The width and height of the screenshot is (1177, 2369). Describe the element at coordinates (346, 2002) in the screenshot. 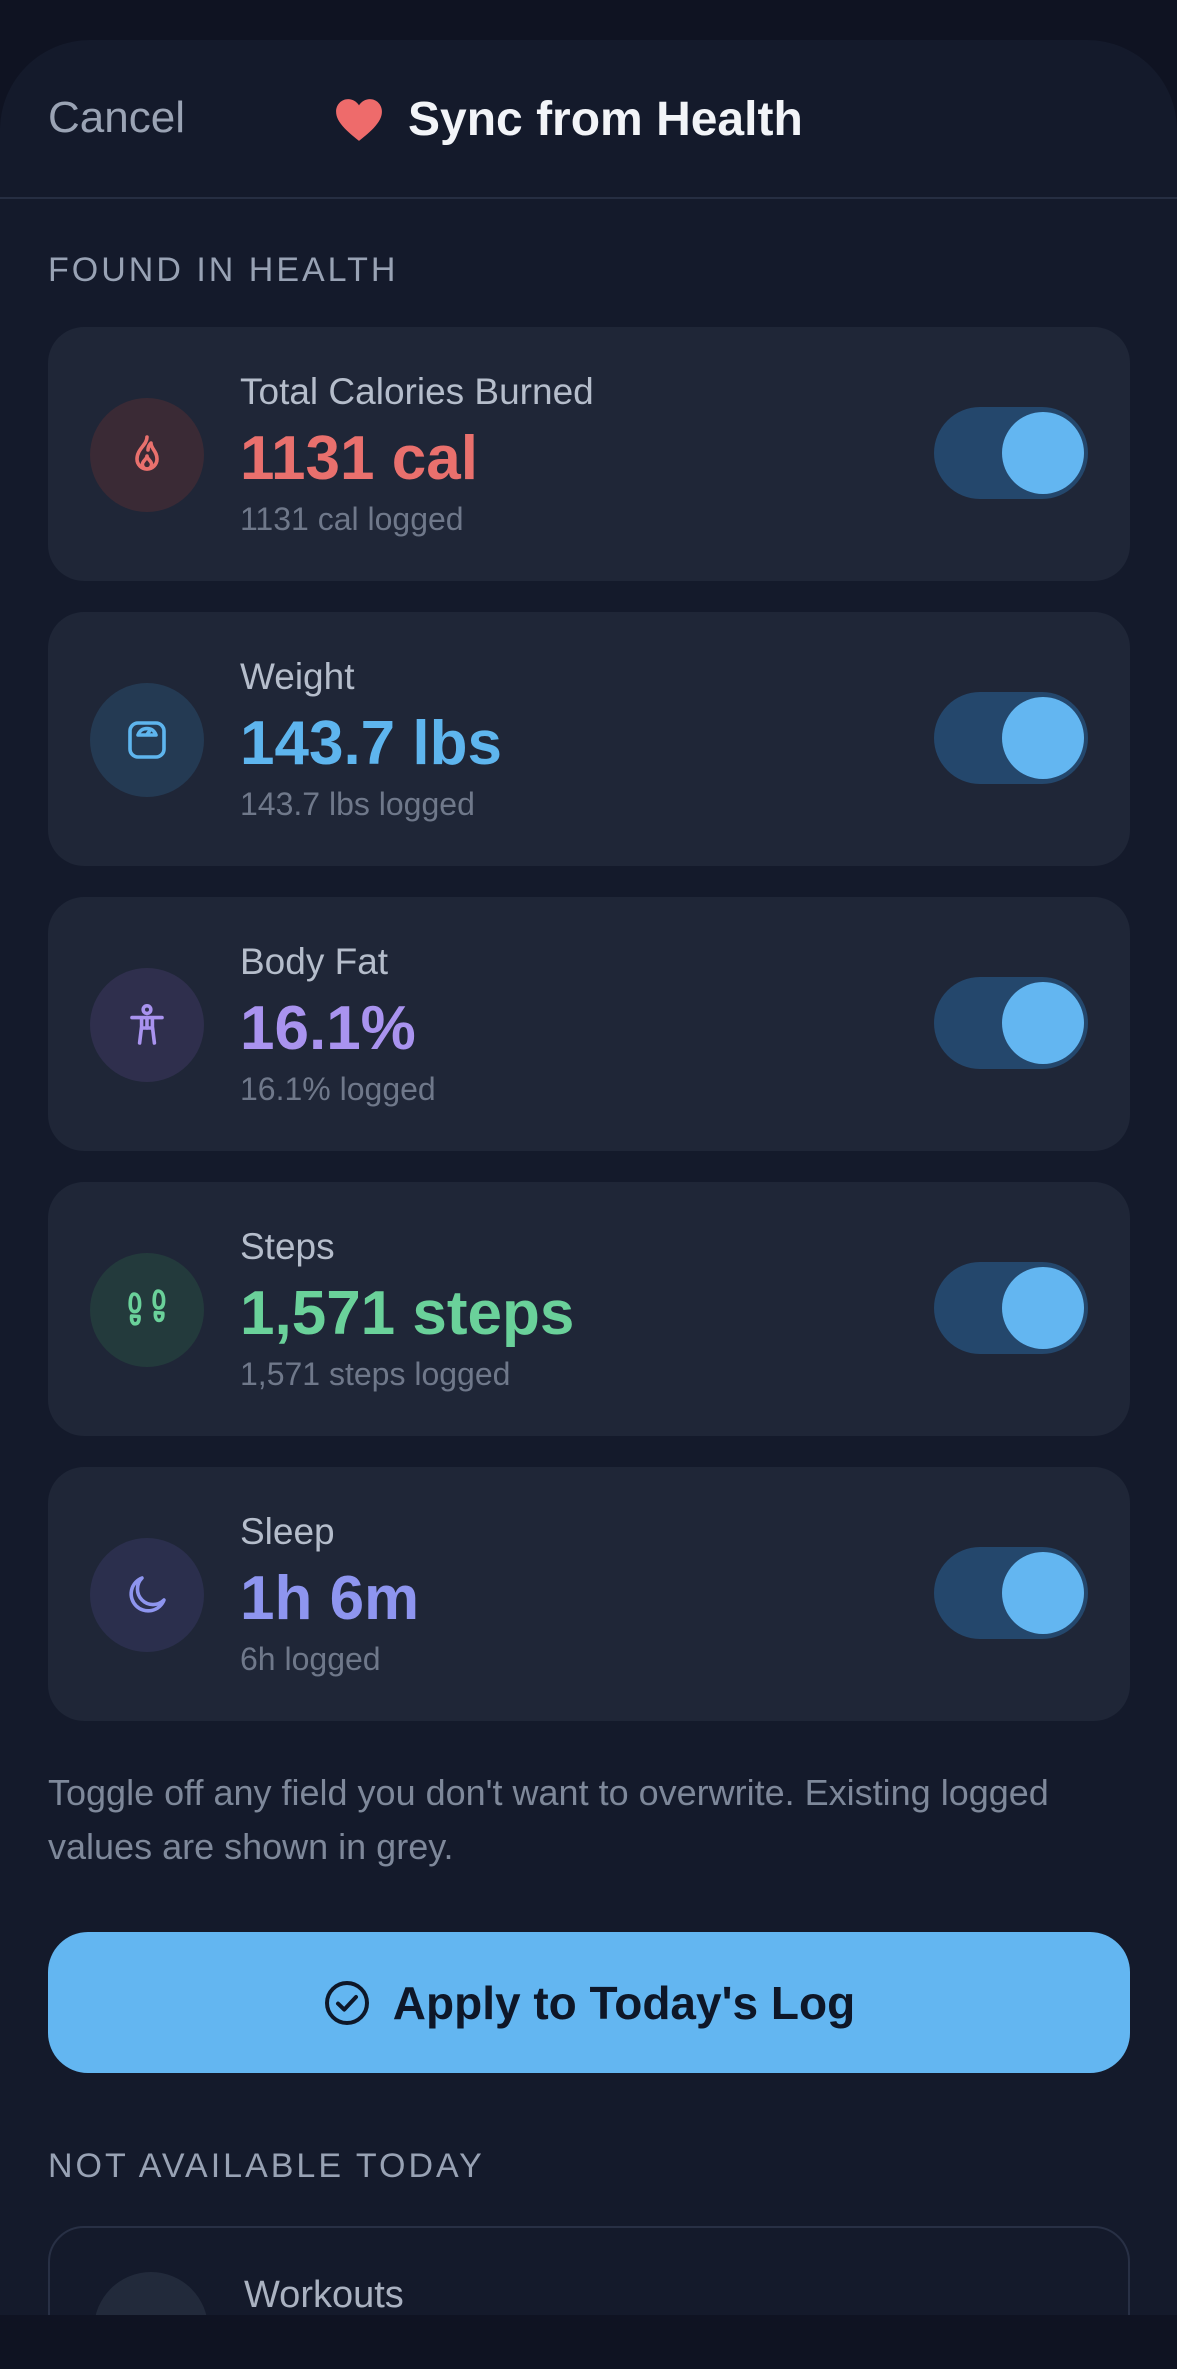

I see `check-circle-icon` at that location.